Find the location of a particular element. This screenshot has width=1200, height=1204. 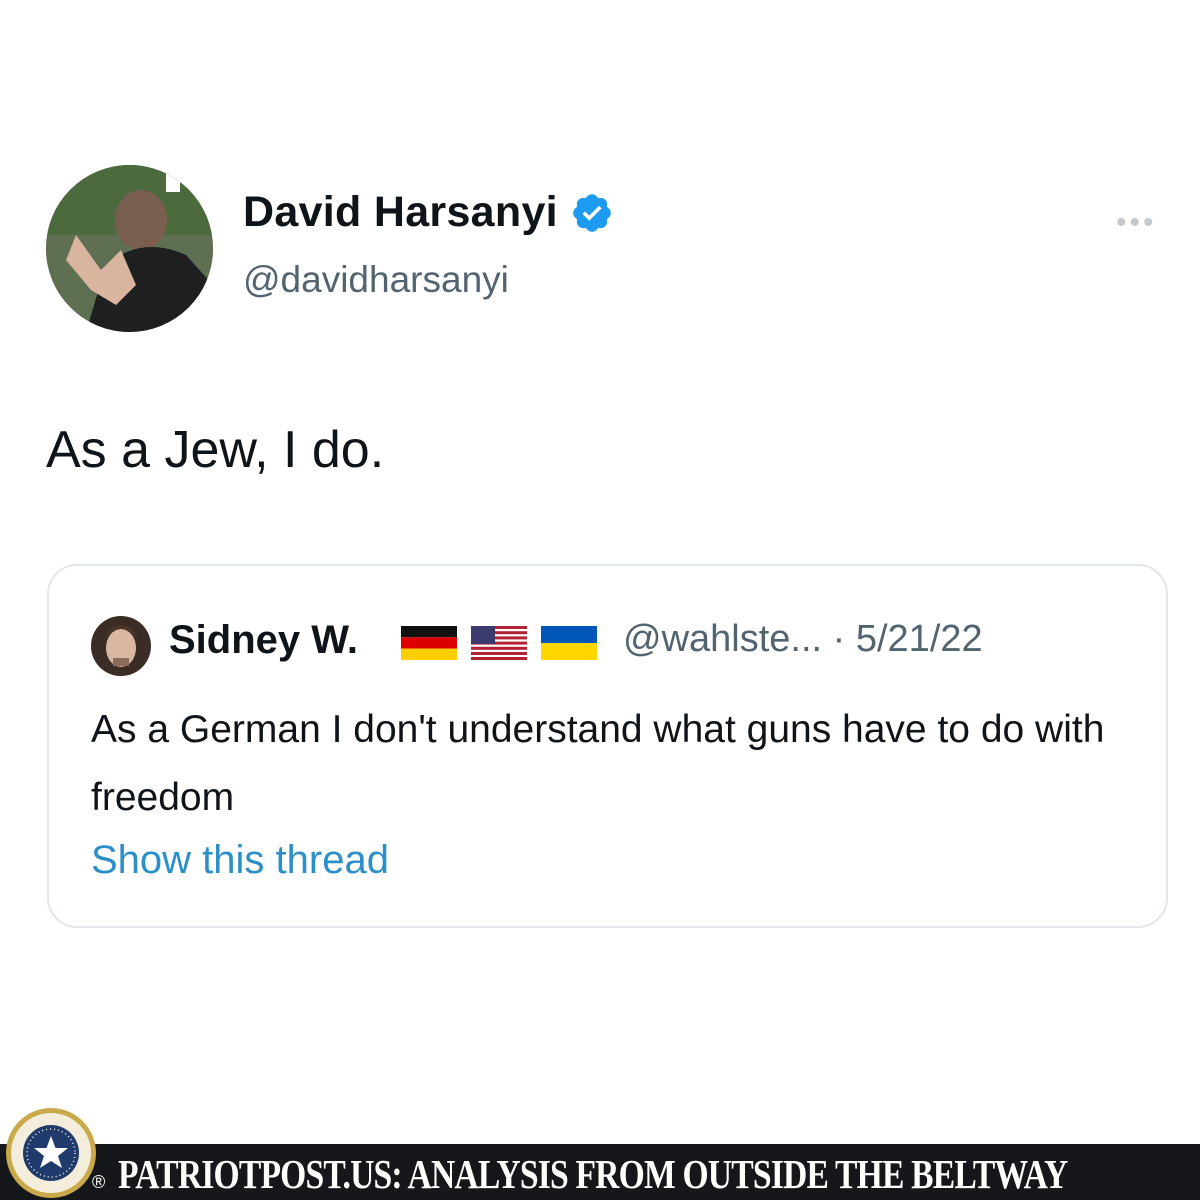

author-avatar is located at coordinates (129, 248).